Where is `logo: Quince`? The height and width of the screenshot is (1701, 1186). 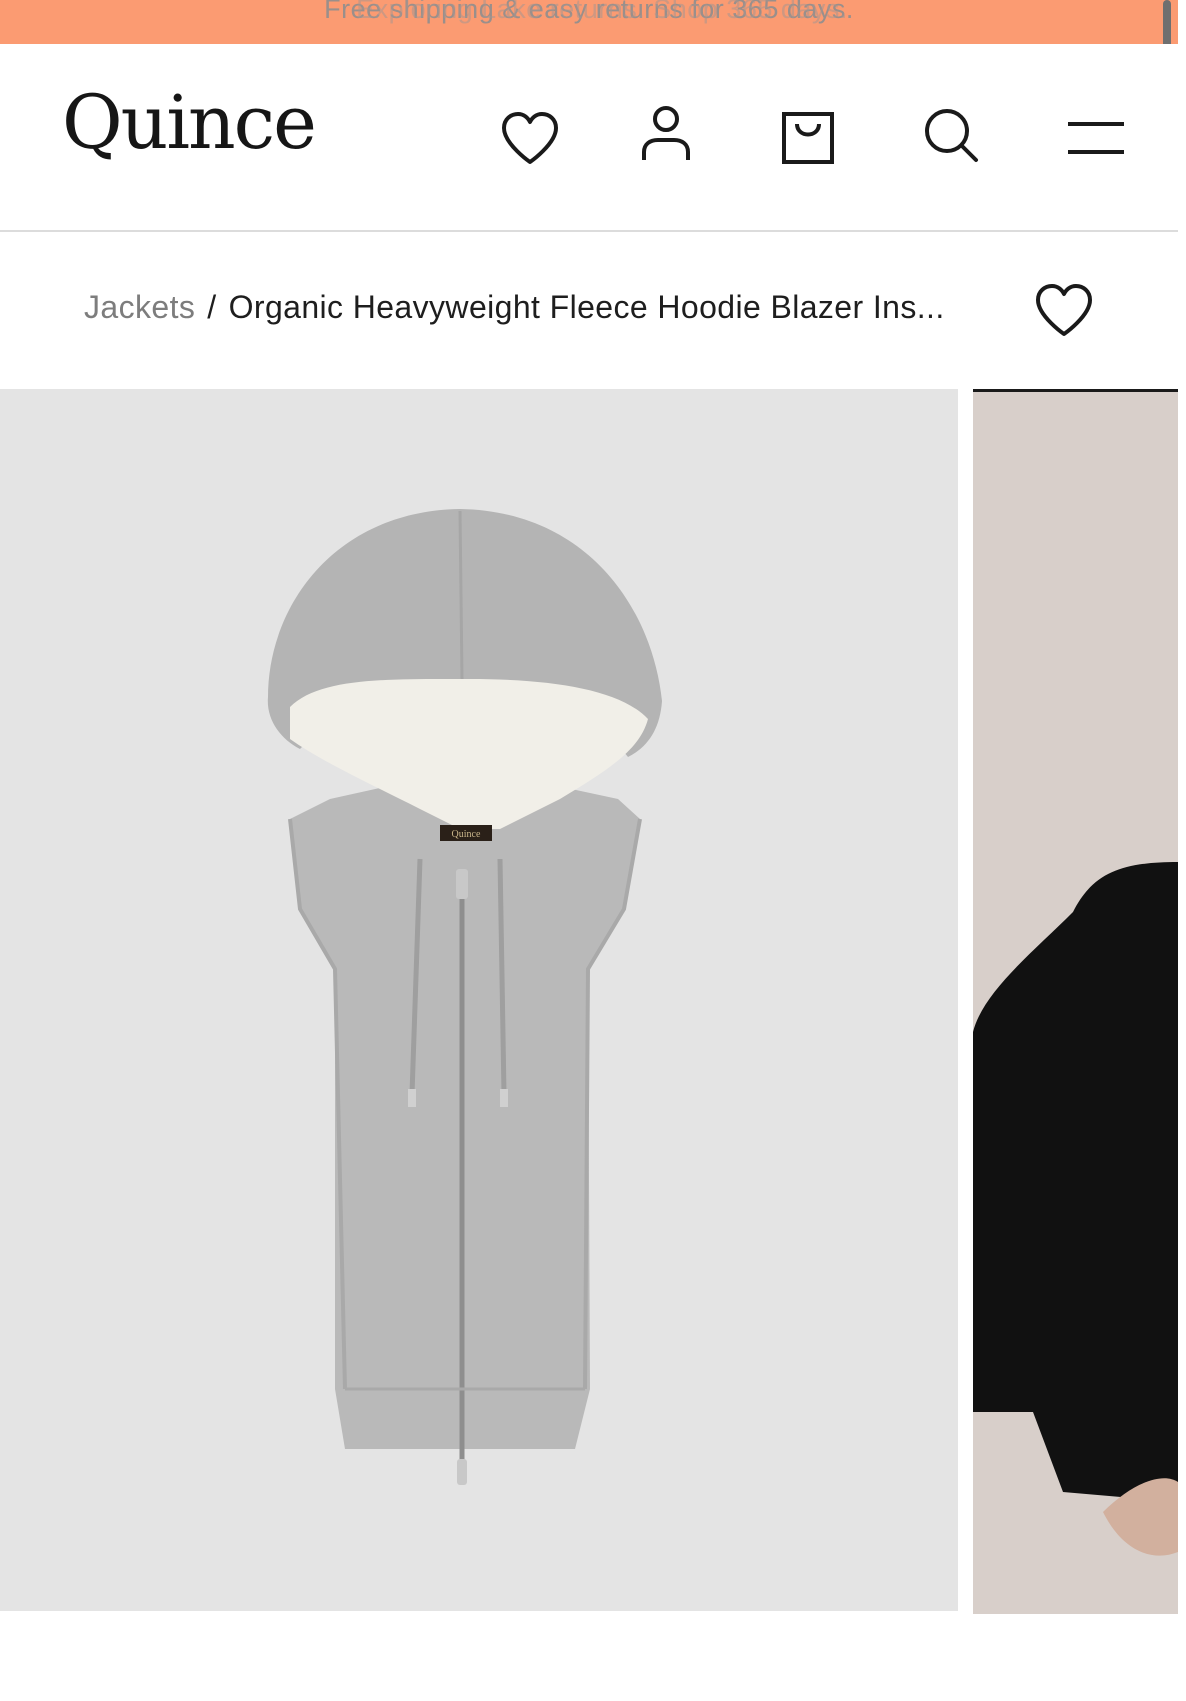
logo: Quince is located at coordinates (189, 123).